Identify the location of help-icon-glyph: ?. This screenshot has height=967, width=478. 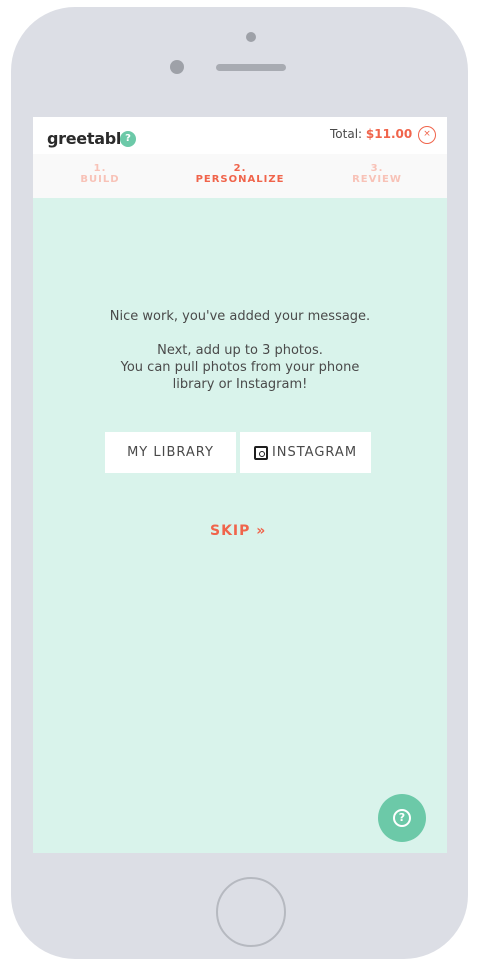
(128, 138).